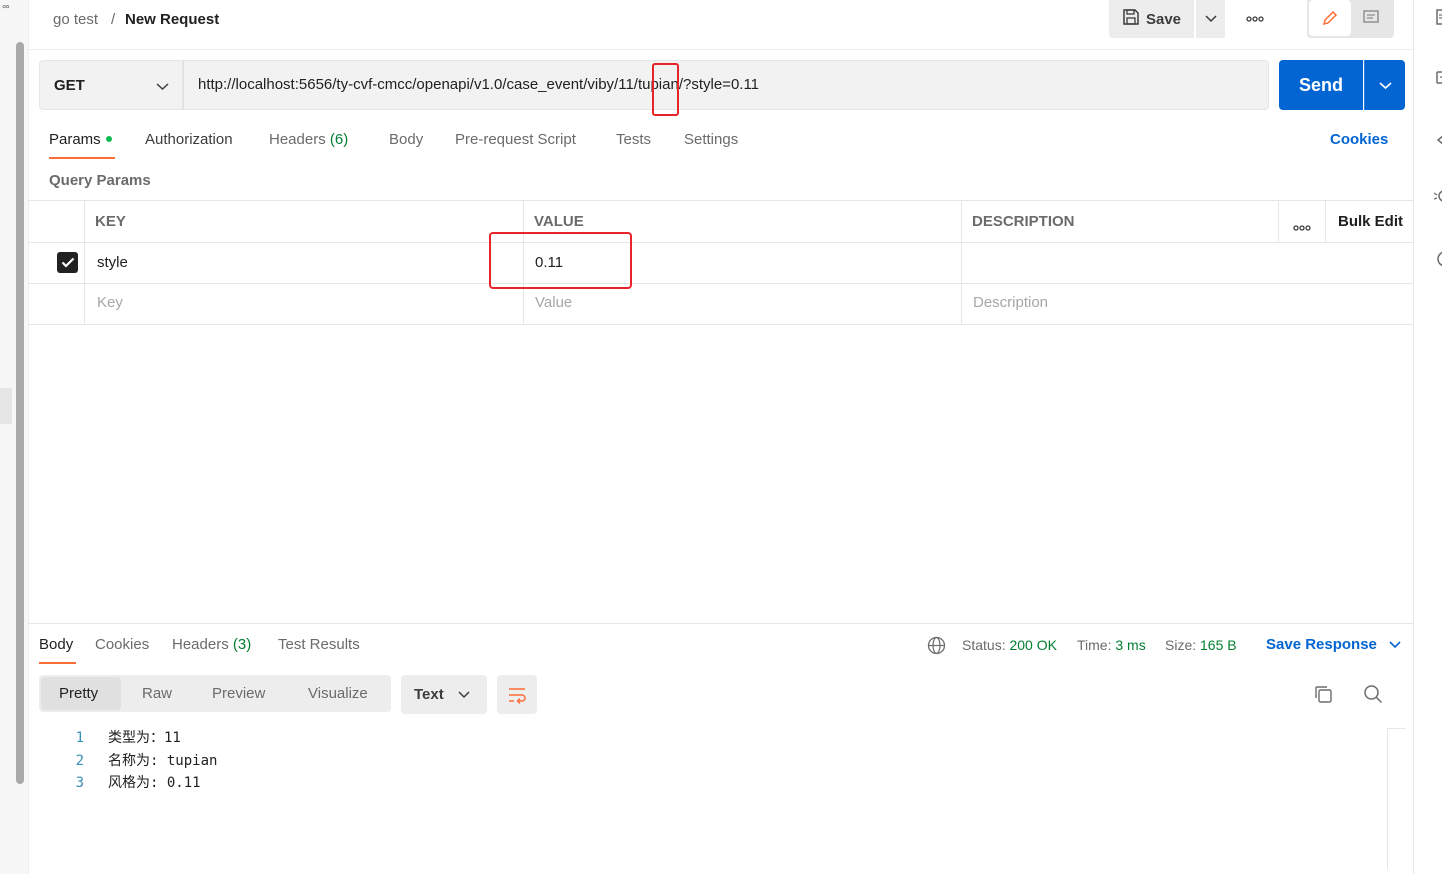 The image size is (1442, 874). Describe the element at coordinates (936, 648) in the screenshot. I see `globe-icon` at that location.